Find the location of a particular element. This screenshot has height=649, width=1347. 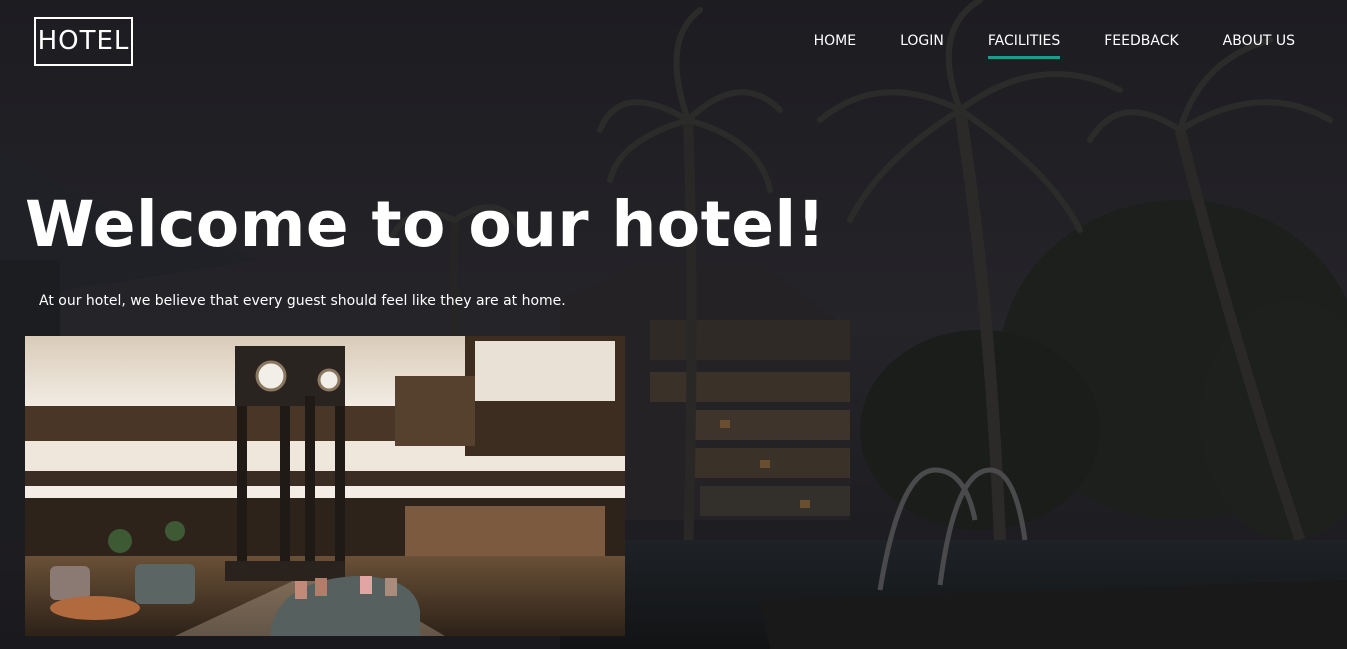

nav-item-feedback: FEEDBACK is located at coordinates (1141, 46).